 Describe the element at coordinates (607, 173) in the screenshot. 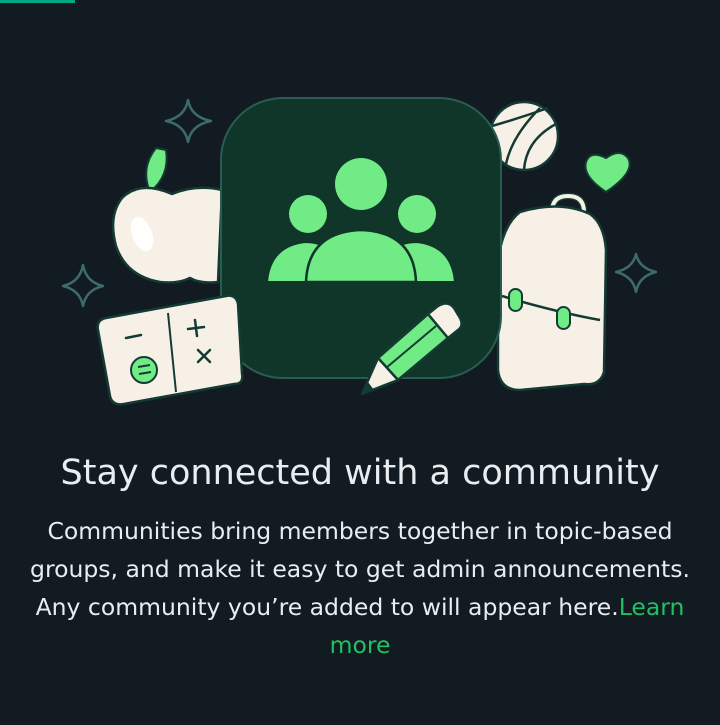

I see `heart-icon` at that location.